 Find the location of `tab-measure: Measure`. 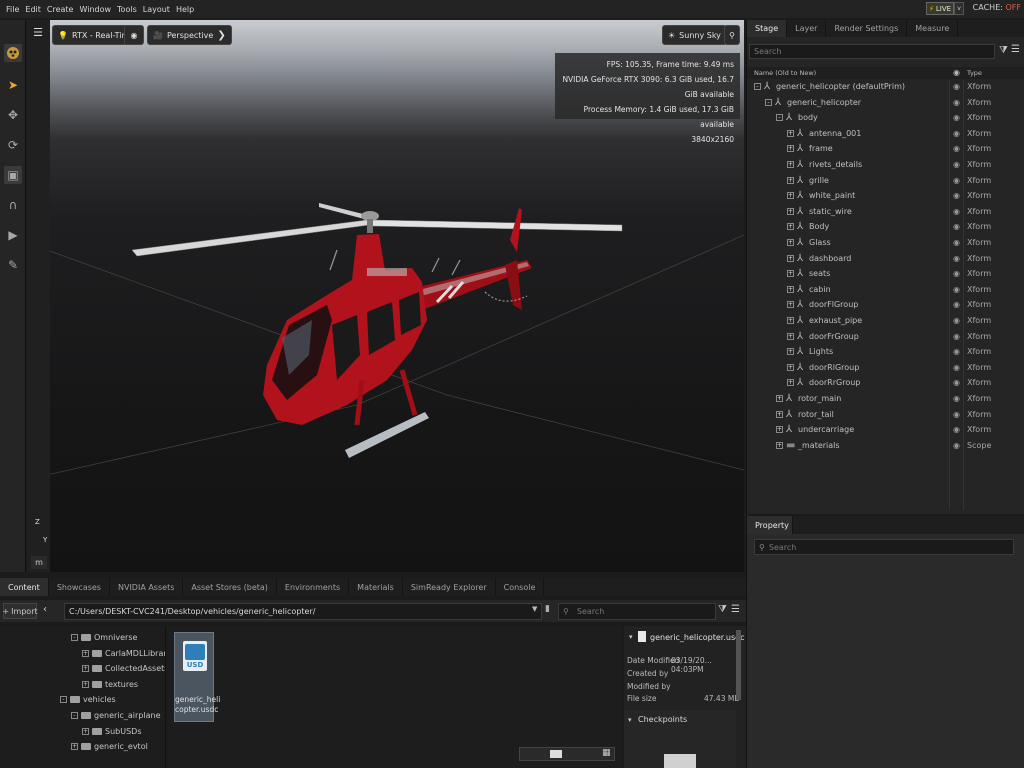

tab-measure: Measure is located at coordinates (933, 28).